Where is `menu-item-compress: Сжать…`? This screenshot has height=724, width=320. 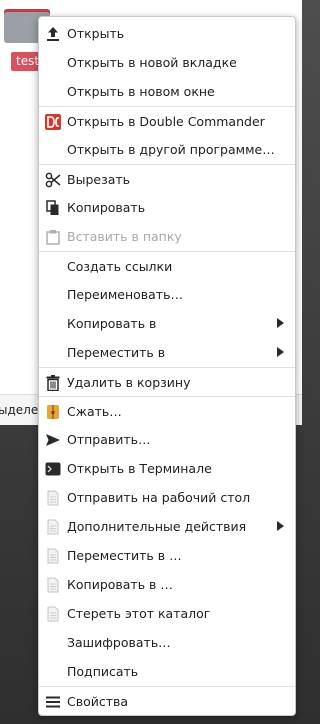
menu-item-compress: Сжать… is located at coordinates (167, 410).